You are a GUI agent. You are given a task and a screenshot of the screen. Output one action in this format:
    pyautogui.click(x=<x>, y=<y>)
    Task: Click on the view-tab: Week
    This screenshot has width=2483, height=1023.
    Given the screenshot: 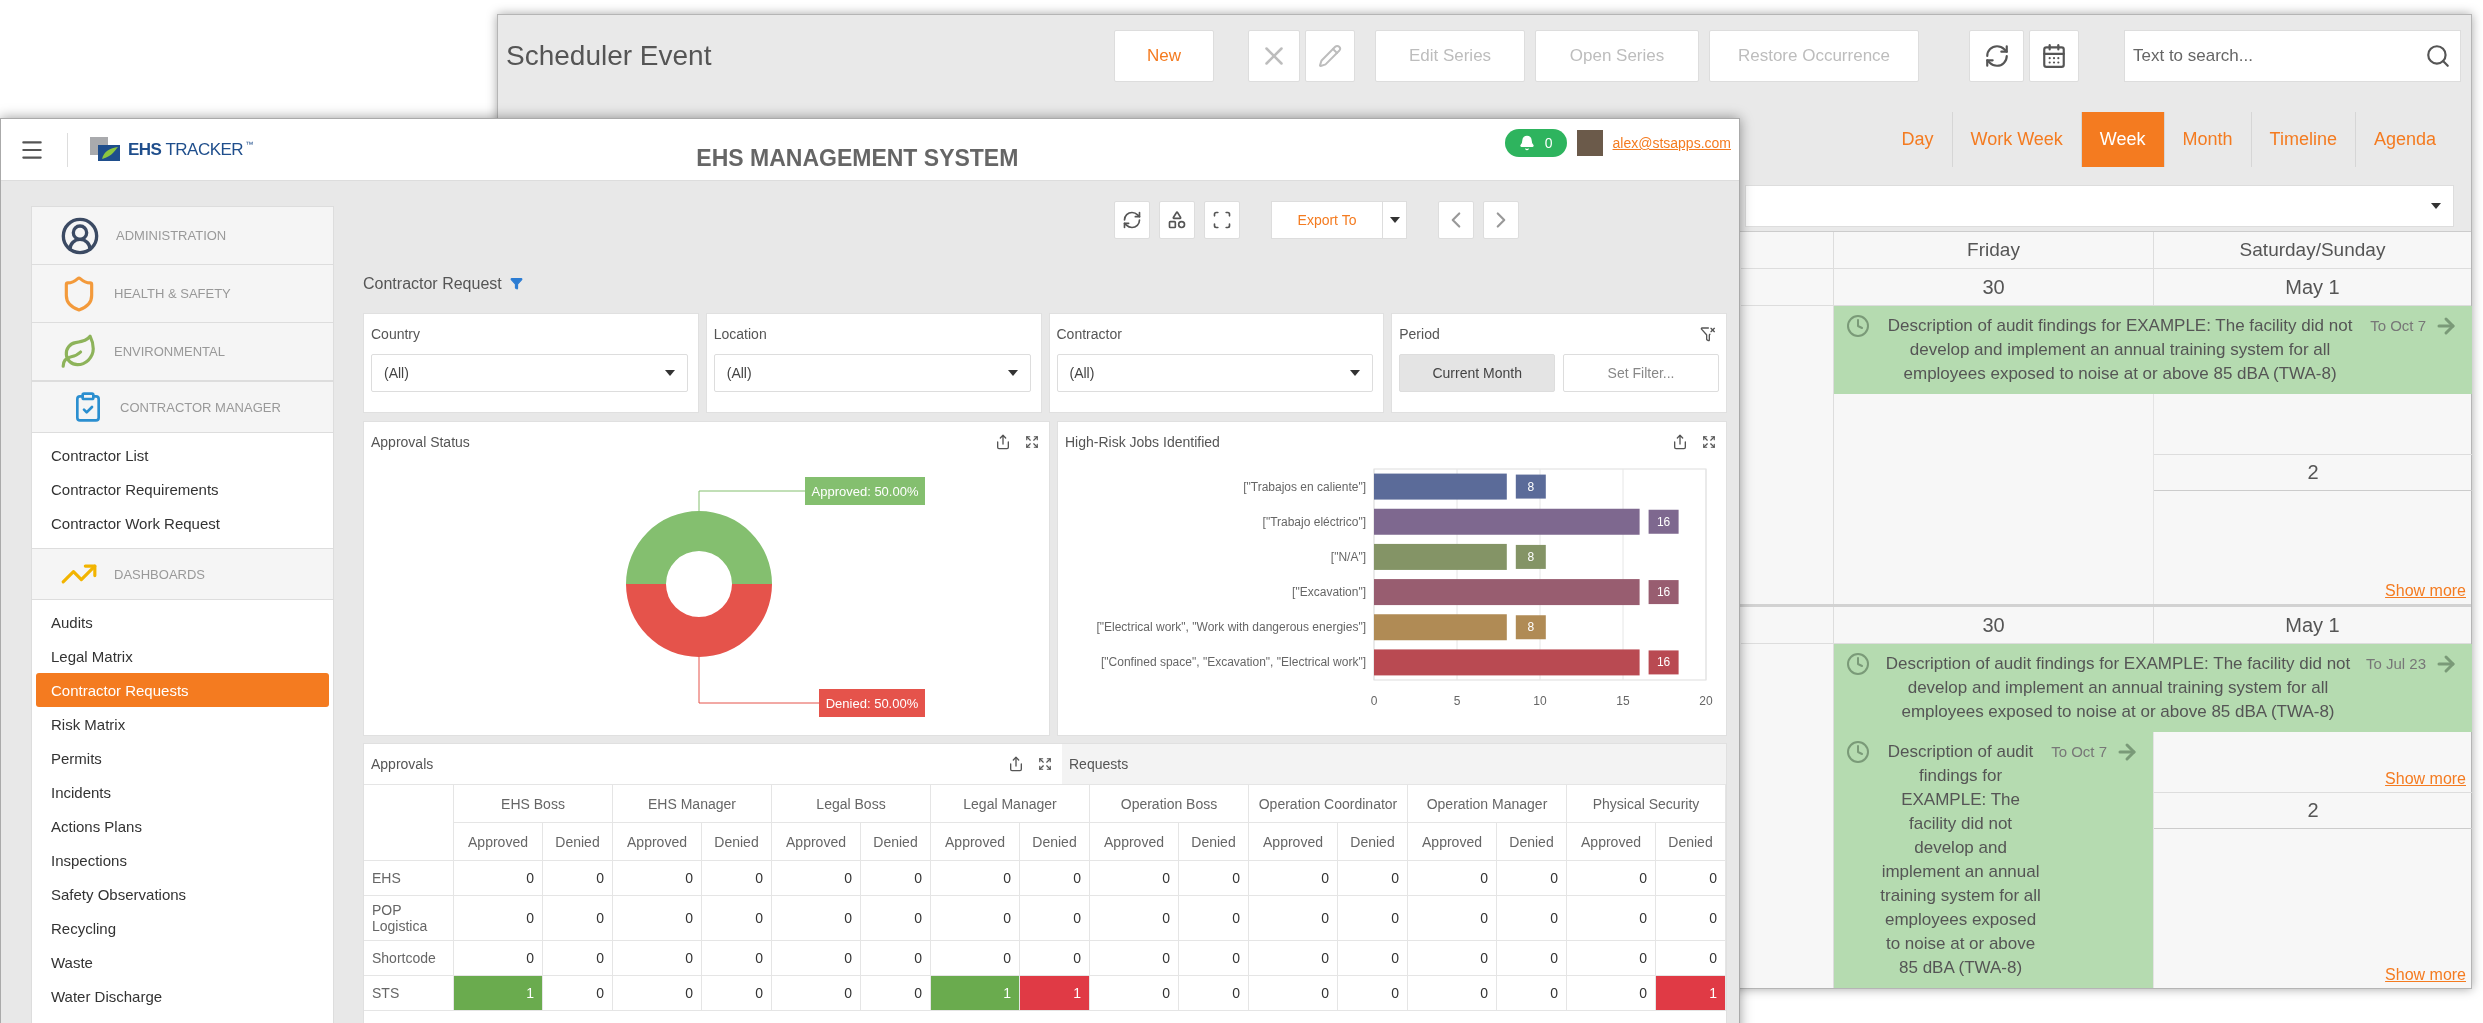 What is the action you would take?
    pyautogui.click(x=2122, y=139)
    